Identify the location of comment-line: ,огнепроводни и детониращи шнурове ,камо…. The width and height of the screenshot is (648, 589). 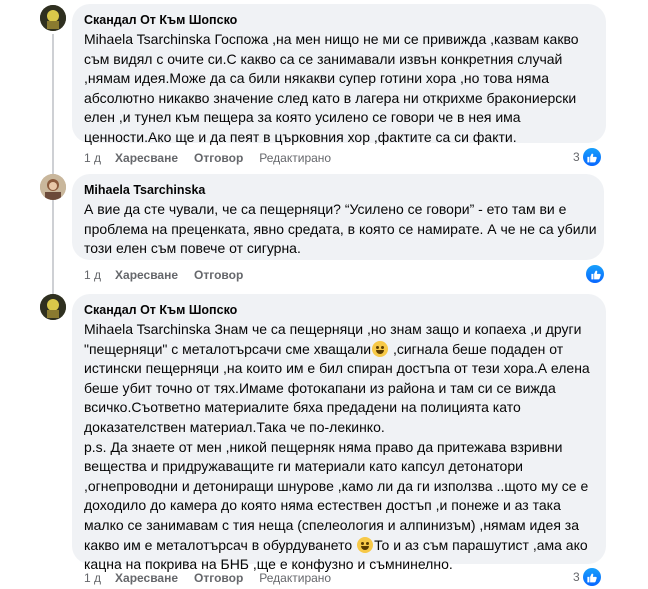
(336, 485).